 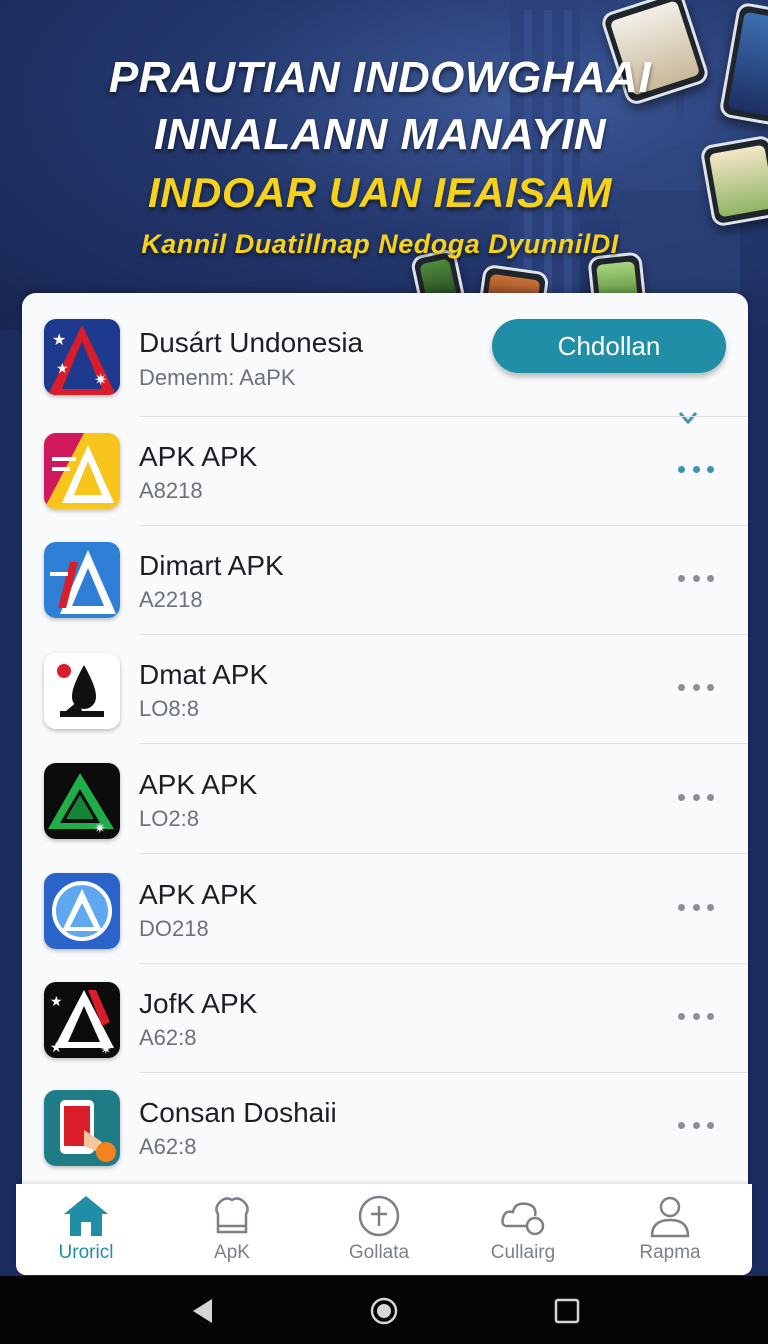 What do you see at coordinates (385, 689) in the screenshot?
I see `list-item: Dmat APK LO8:8` at bounding box center [385, 689].